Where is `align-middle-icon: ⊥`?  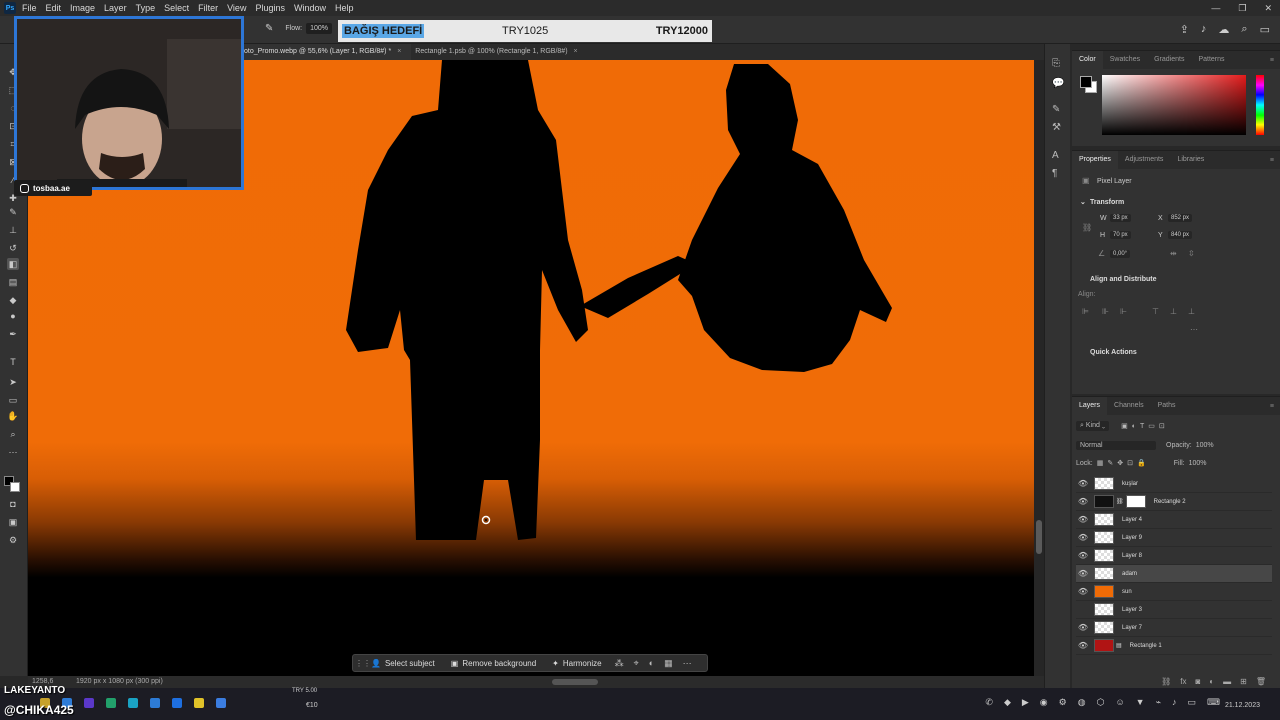
align-middle-icon: ⊥ is located at coordinates (1173, 311).